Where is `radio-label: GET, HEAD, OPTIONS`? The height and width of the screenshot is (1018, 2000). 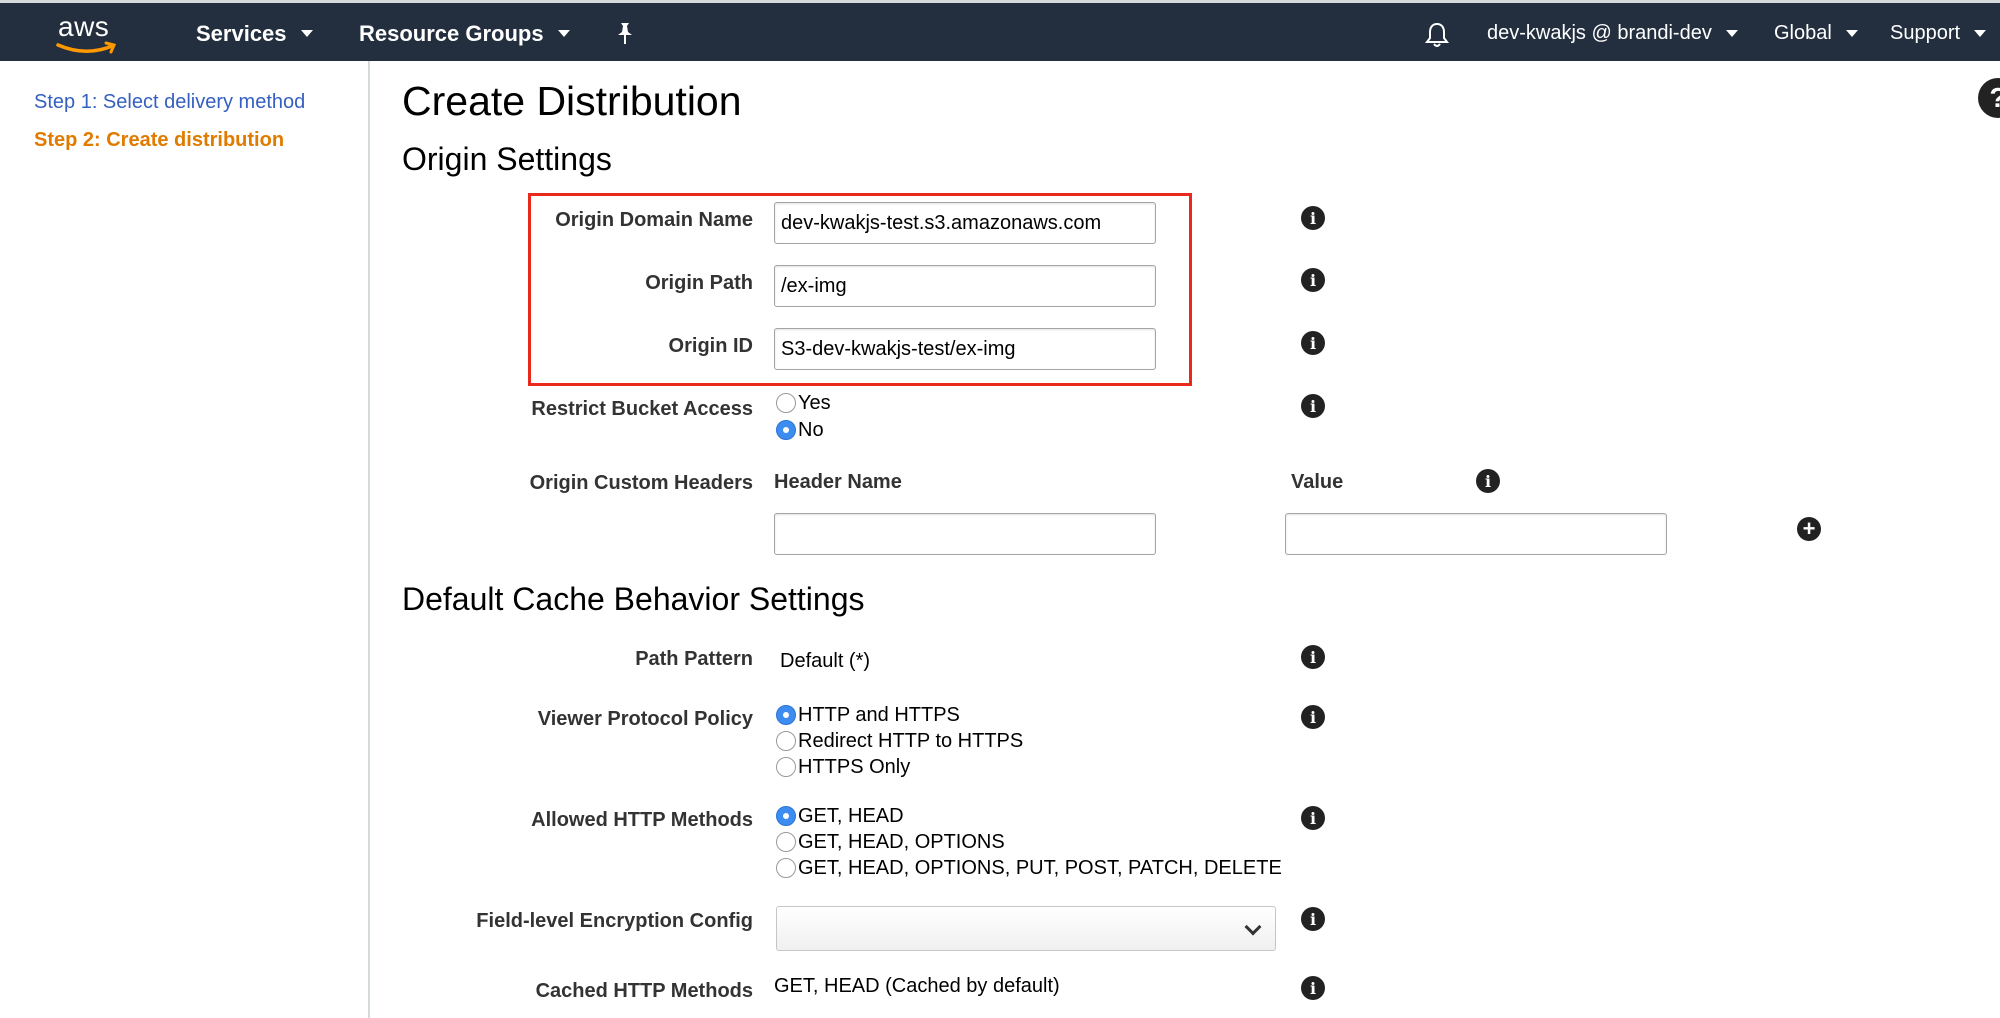
radio-label: GET, HEAD, OPTIONS is located at coordinates (901, 841).